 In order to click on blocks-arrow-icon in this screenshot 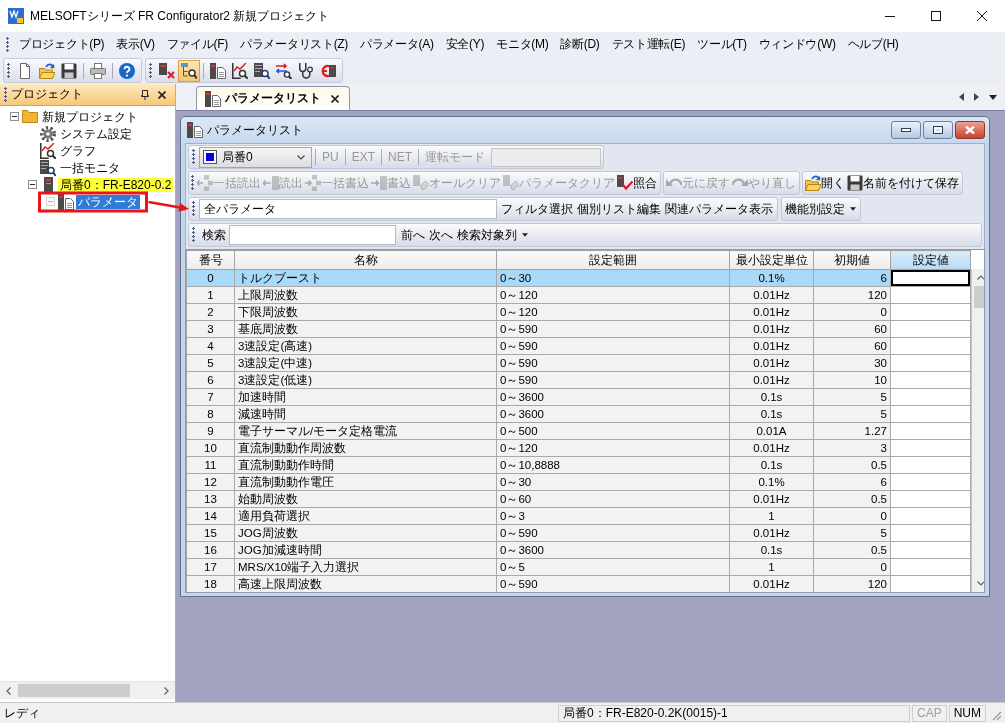, I will do `click(313, 183)`.